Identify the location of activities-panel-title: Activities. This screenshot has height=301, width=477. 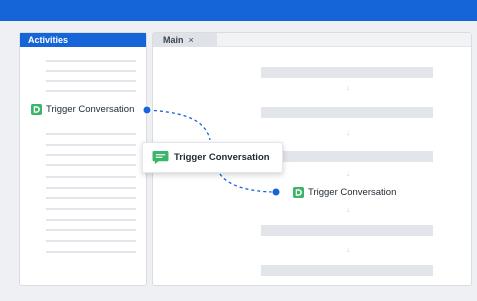
(83, 40).